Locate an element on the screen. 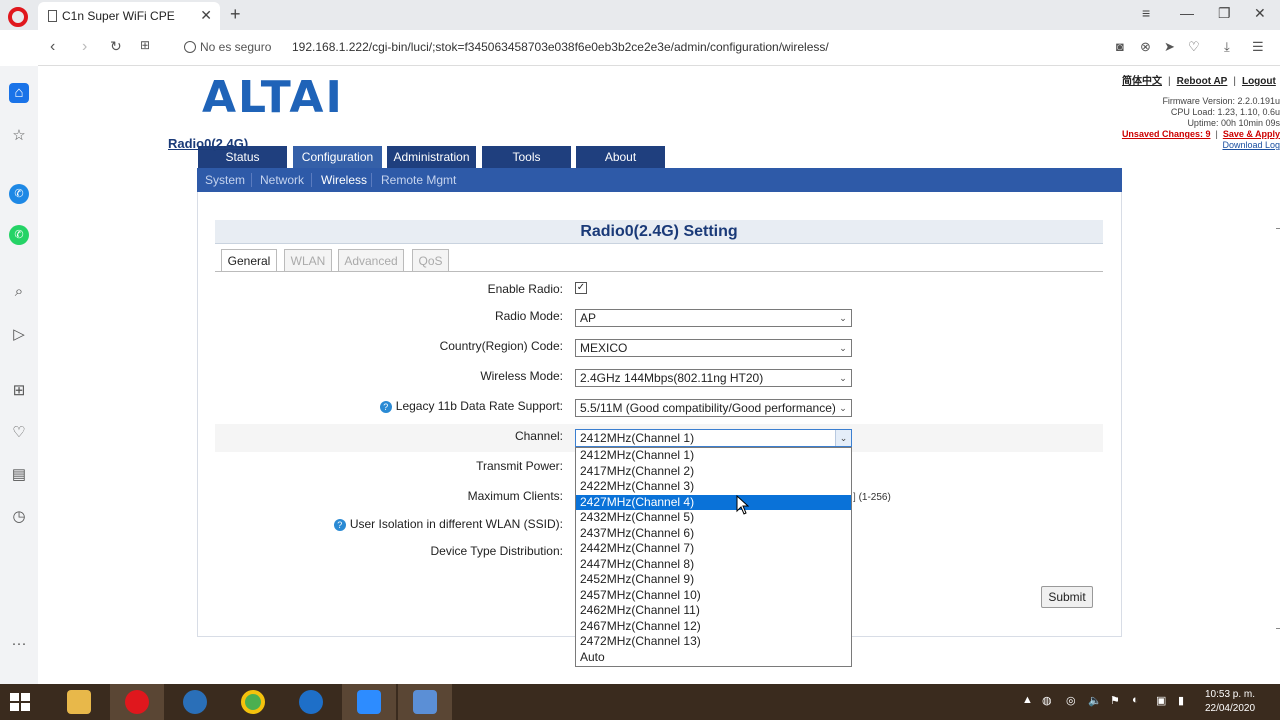 Image resolution: width=1280 pixels, height=720 pixels. chrome-task is located at coordinates (253, 702).